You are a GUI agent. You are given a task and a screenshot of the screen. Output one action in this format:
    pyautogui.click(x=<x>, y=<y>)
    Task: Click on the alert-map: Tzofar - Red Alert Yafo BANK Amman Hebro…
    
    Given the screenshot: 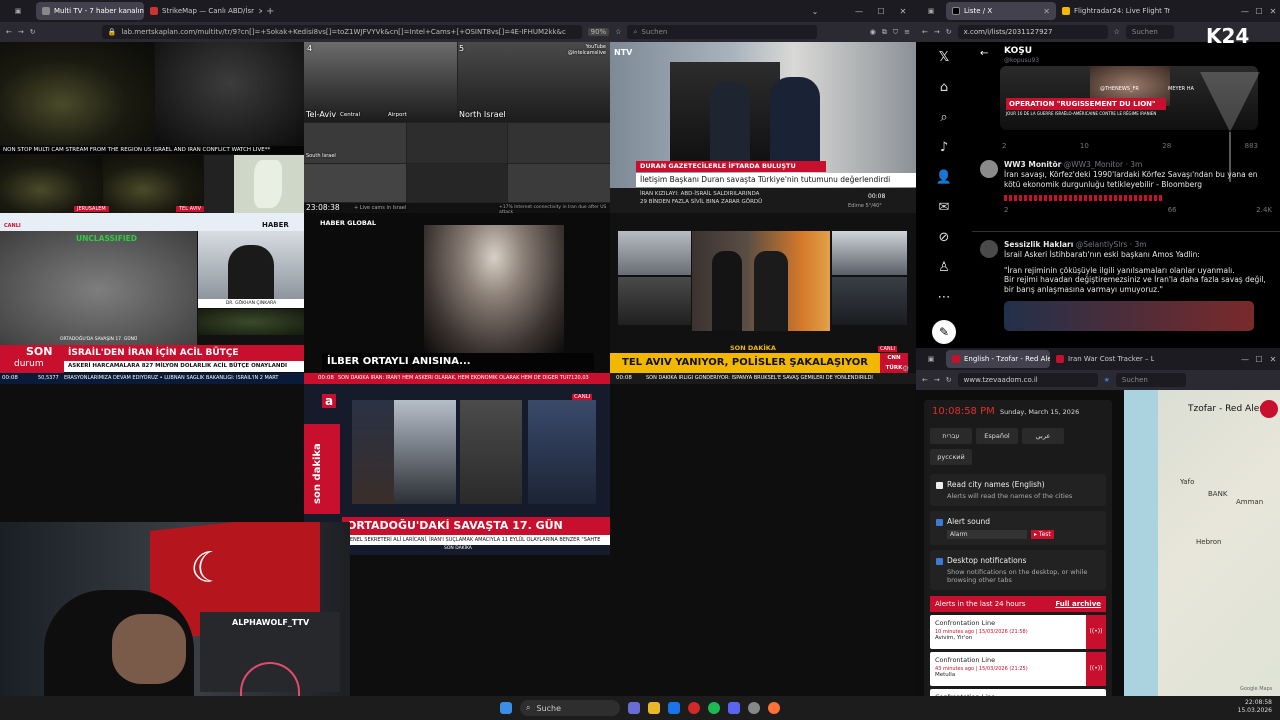 What is the action you would take?
    pyautogui.click(x=1202, y=543)
    